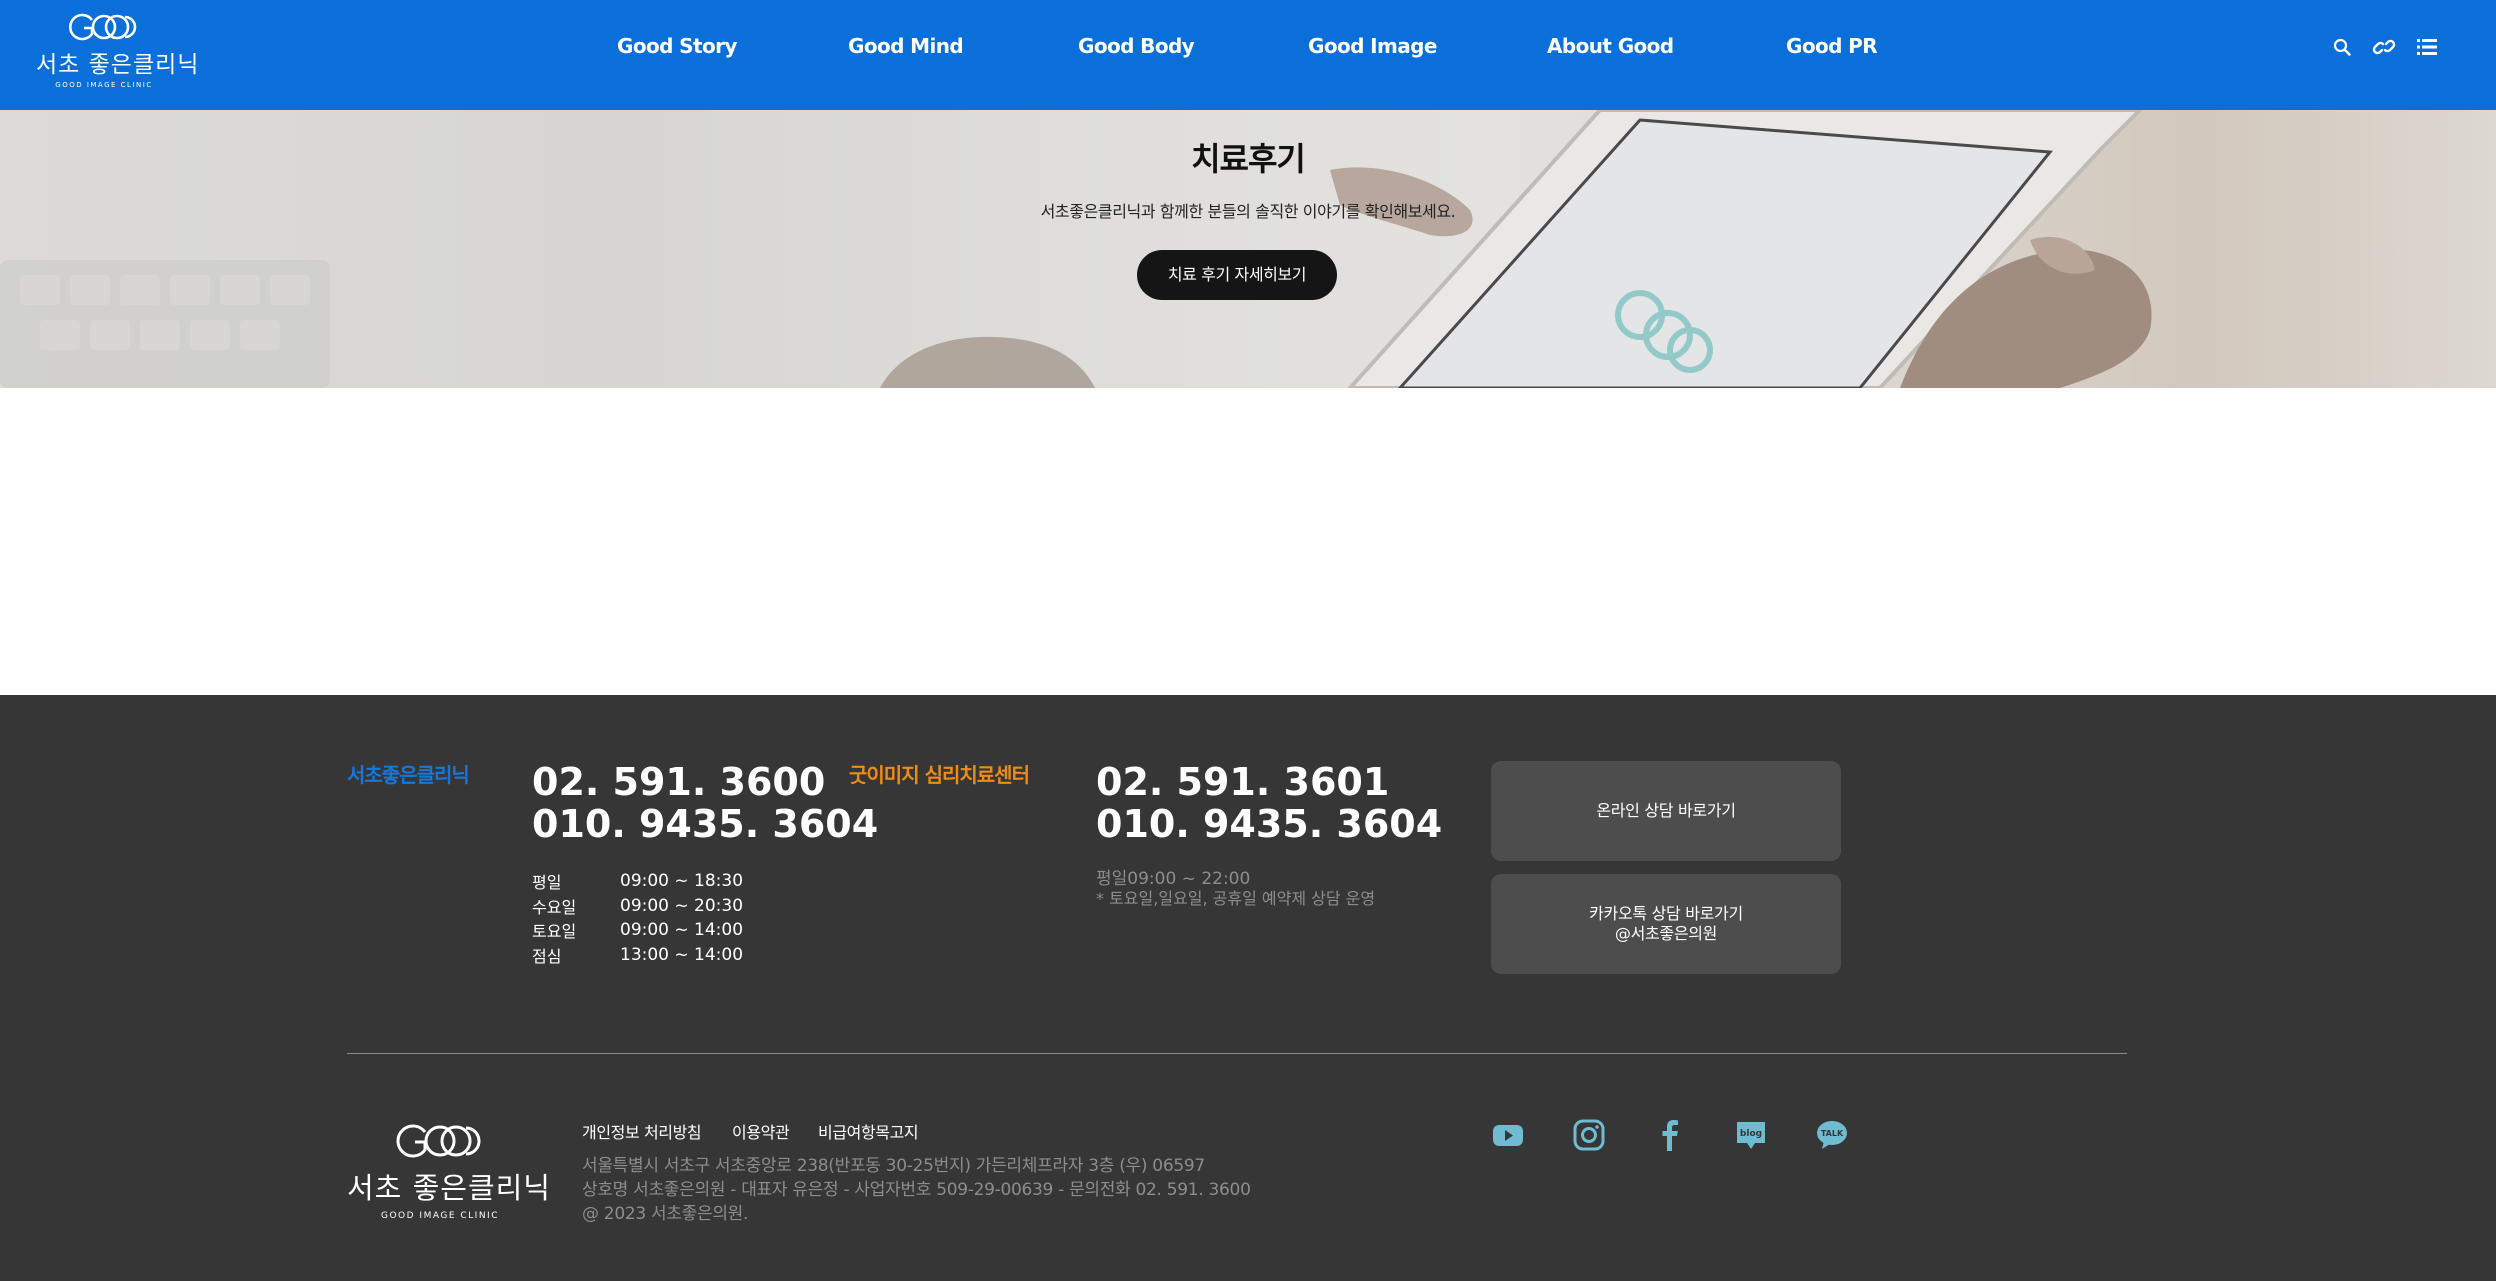  I want to click on kakao-consult-id: @서초좋은의원, so click(1666, 933).